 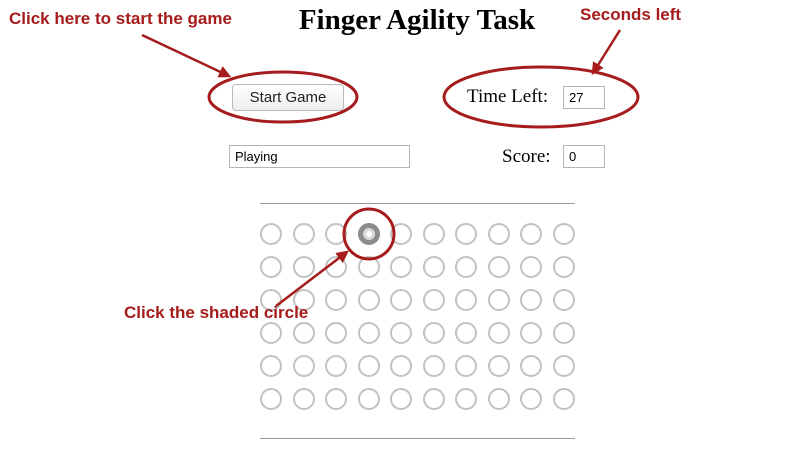 What do you see at coordinates (526, 156) in the screenshot?
I see `score-label: Score:` at bounding box center [526, 156].